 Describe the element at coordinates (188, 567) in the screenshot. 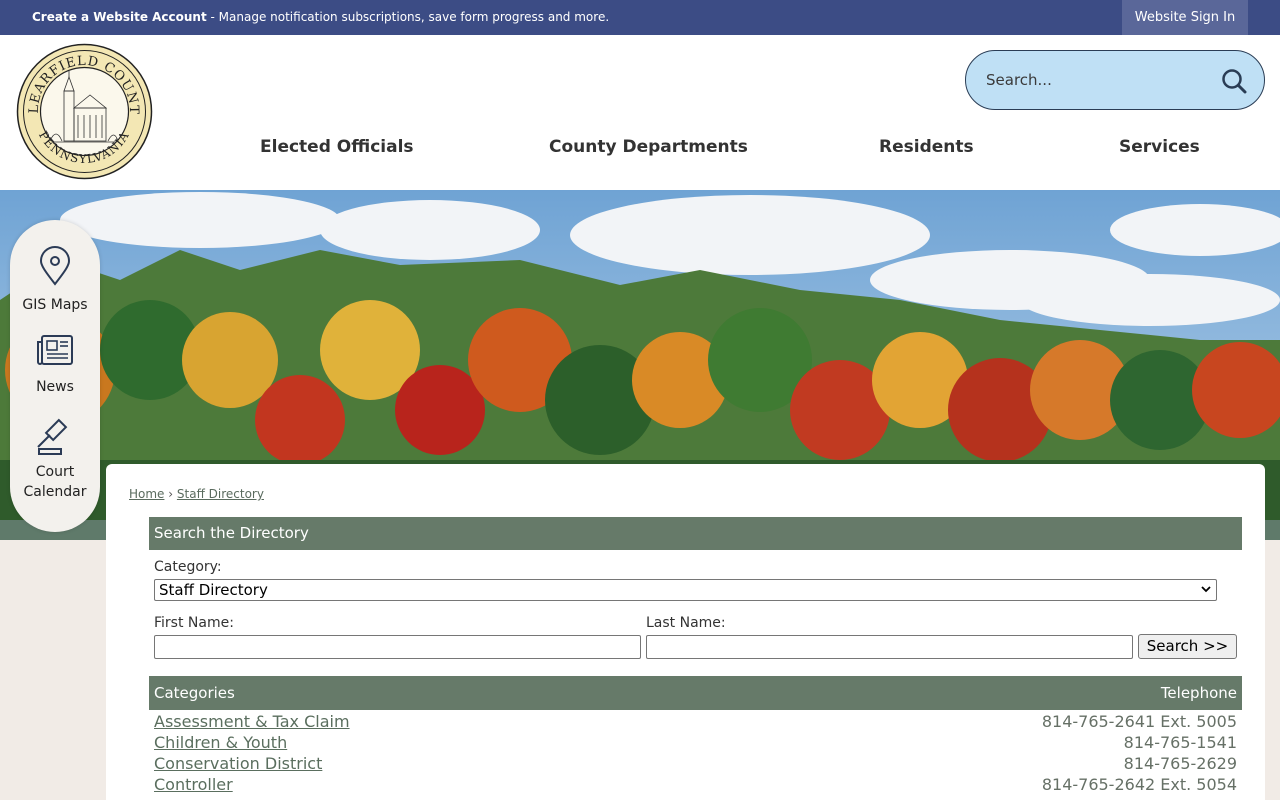

I see `category-label: Category:` at that location.